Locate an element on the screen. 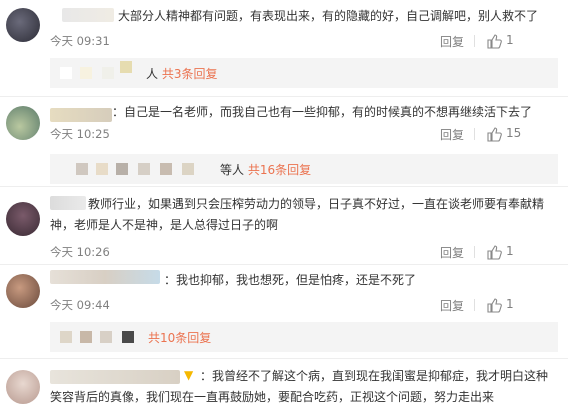  like-count: 15 is located at coordinates (514, 133).